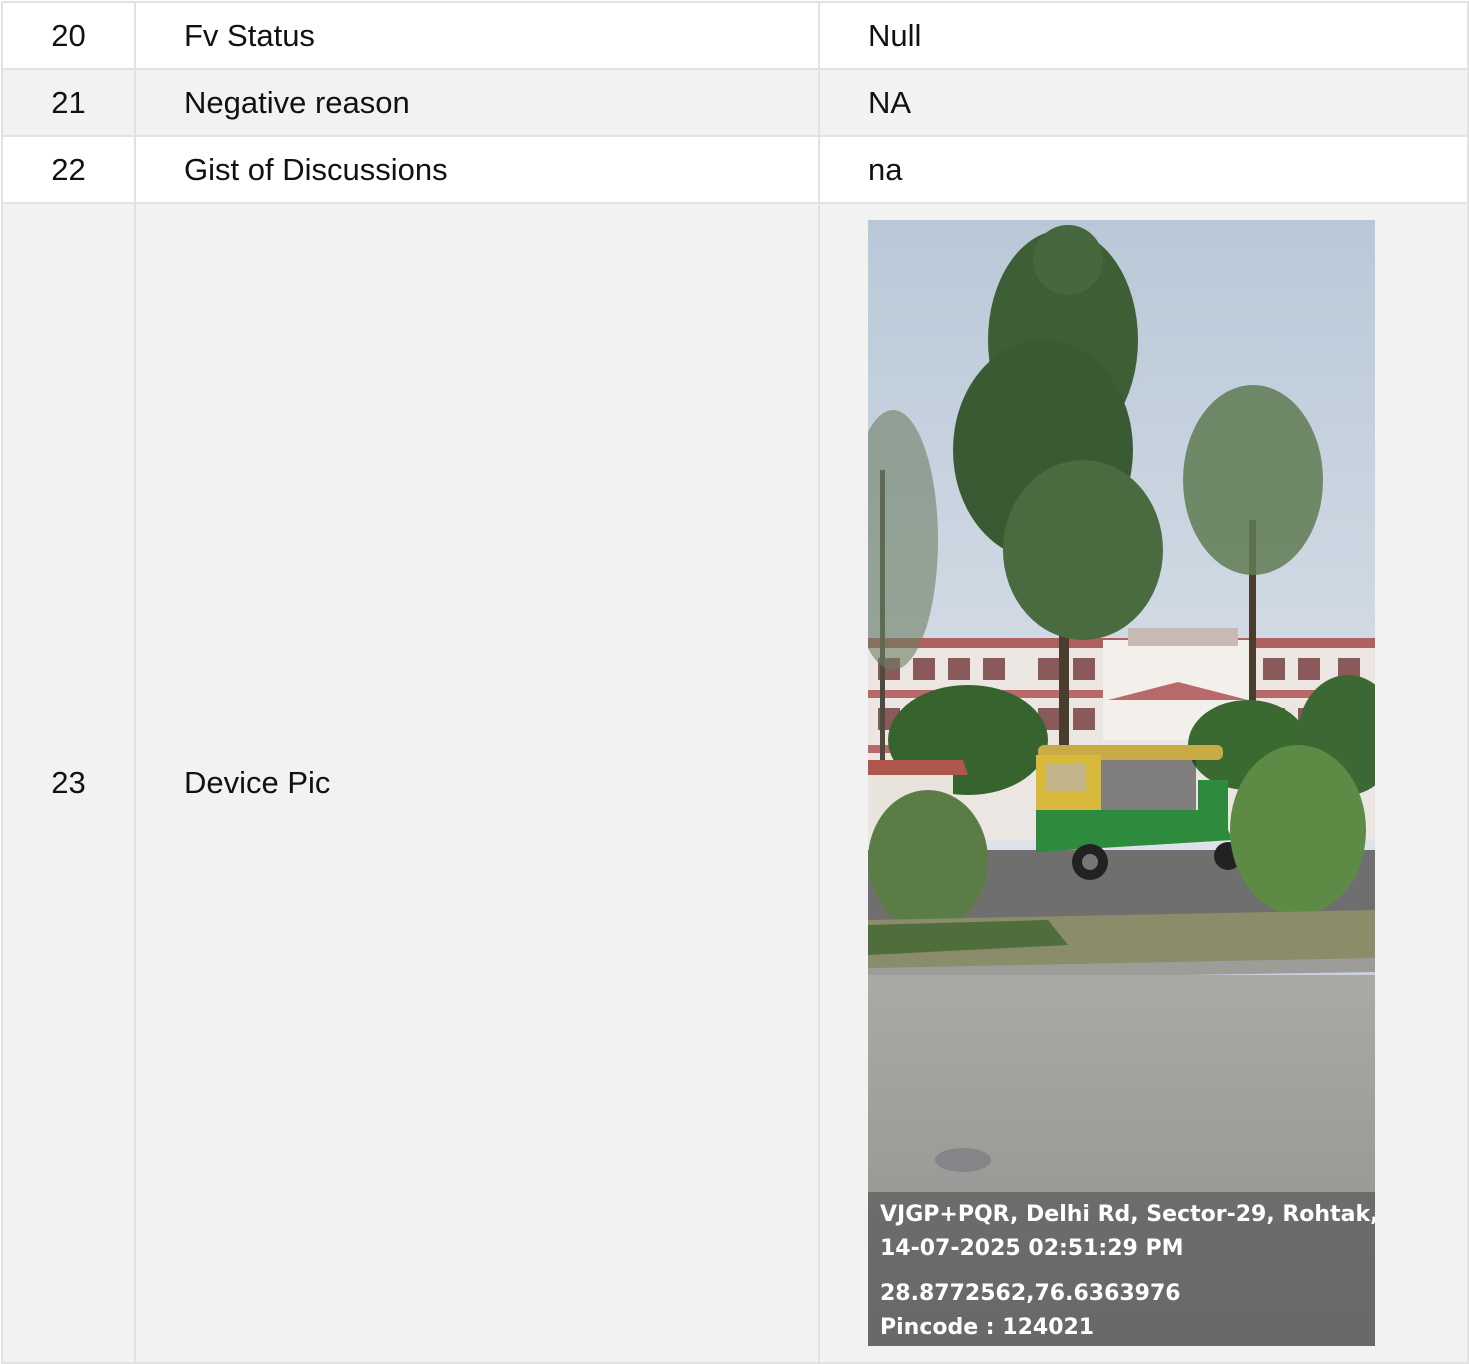  Describe the element at coordinates (477, 102) in the screenshot. I see `row-label: Negative reason` at that location.